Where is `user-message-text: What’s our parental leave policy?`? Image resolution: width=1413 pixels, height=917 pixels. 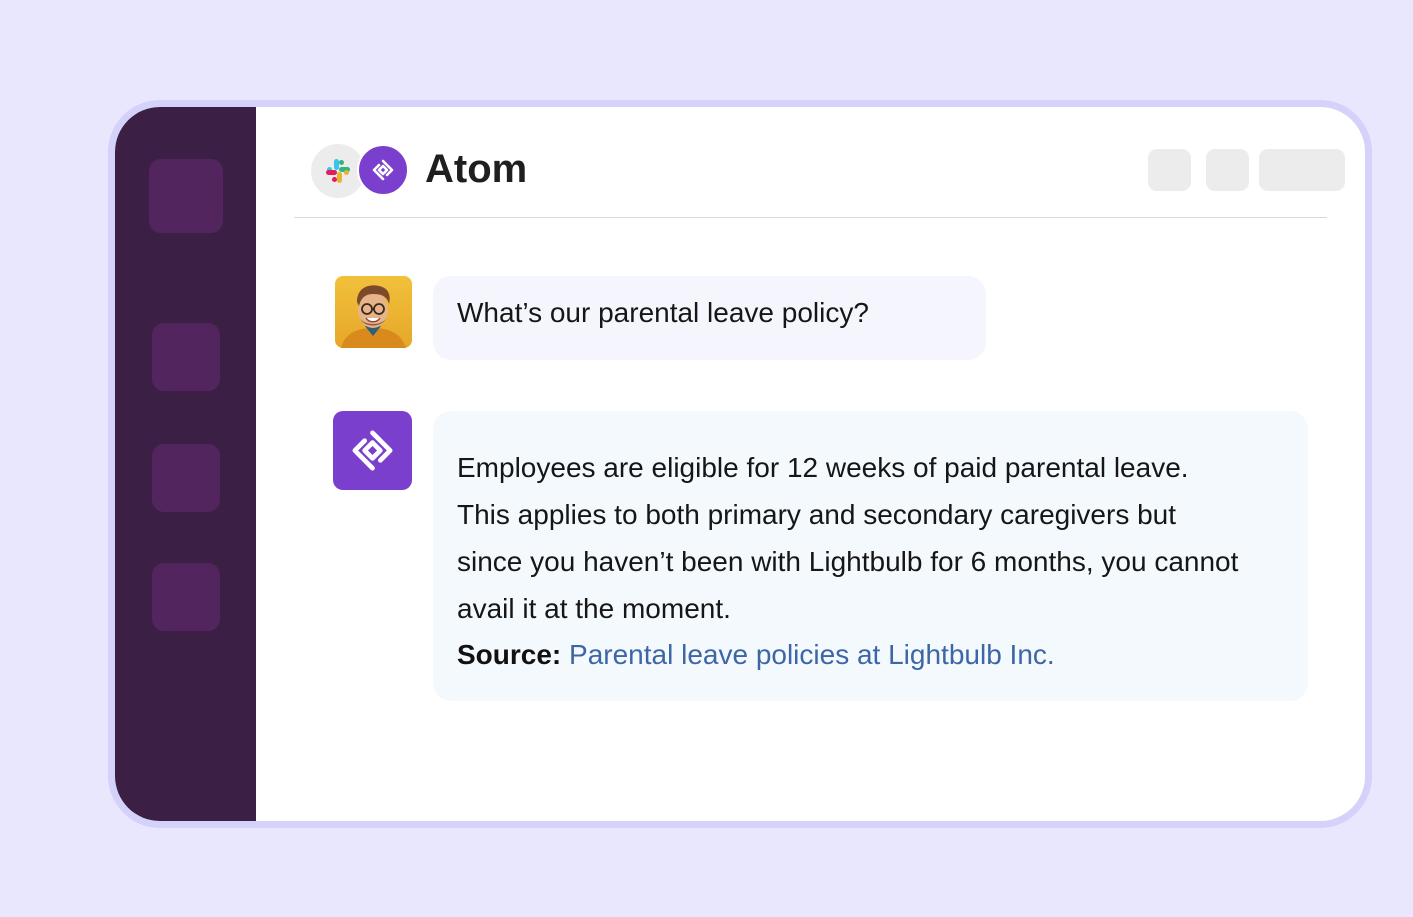 user-message-text: What’s our parental leave policy? is located at coordinates (663, 312).